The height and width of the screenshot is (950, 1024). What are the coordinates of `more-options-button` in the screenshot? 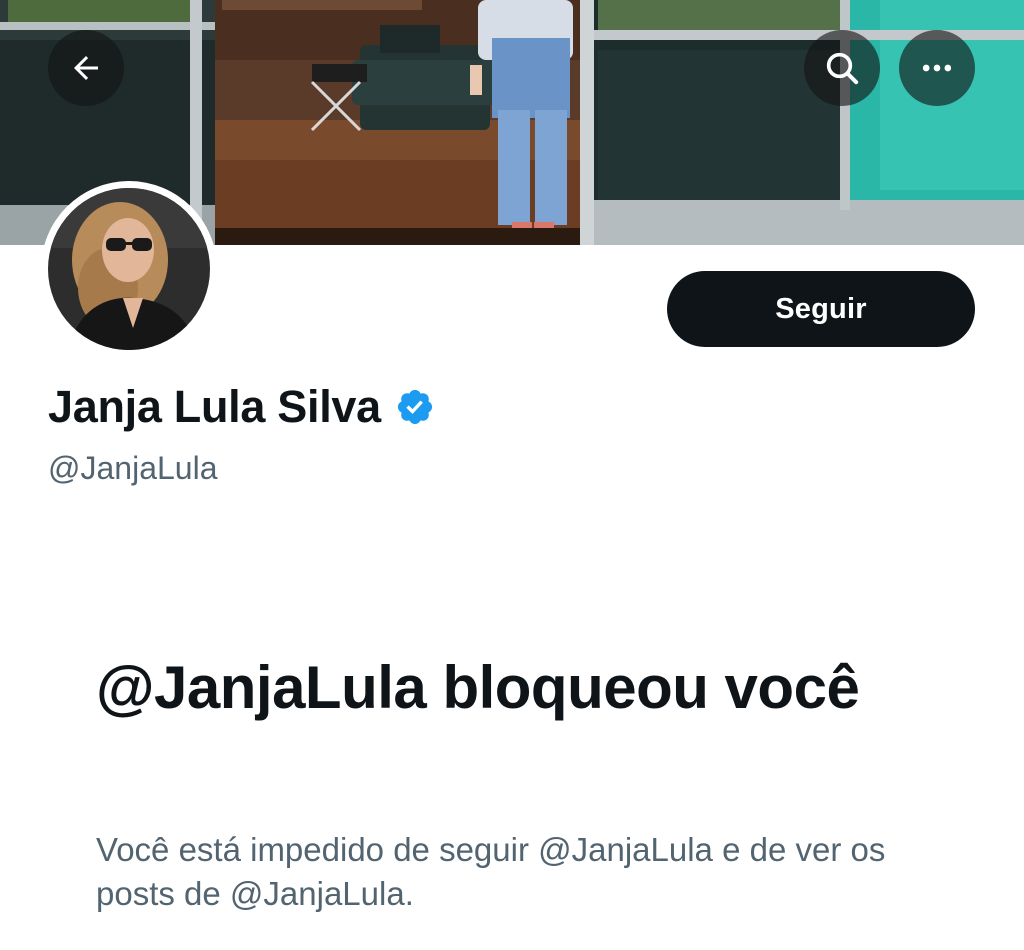 It's located at (937, 68).